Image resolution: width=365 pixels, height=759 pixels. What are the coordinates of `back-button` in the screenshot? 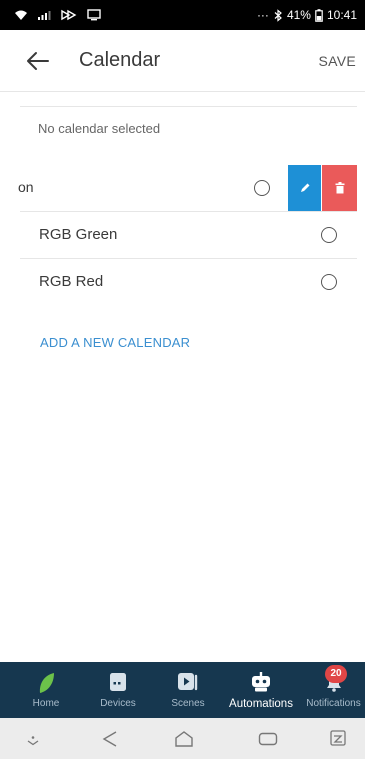 It's located at (39, 61).